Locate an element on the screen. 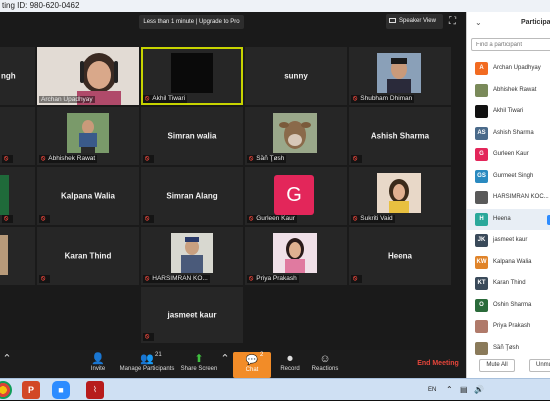 The height and width of the screenshot is (401, 550). manage-participants-button: 👥 Manage Participants is located at coordinates (147, 364).